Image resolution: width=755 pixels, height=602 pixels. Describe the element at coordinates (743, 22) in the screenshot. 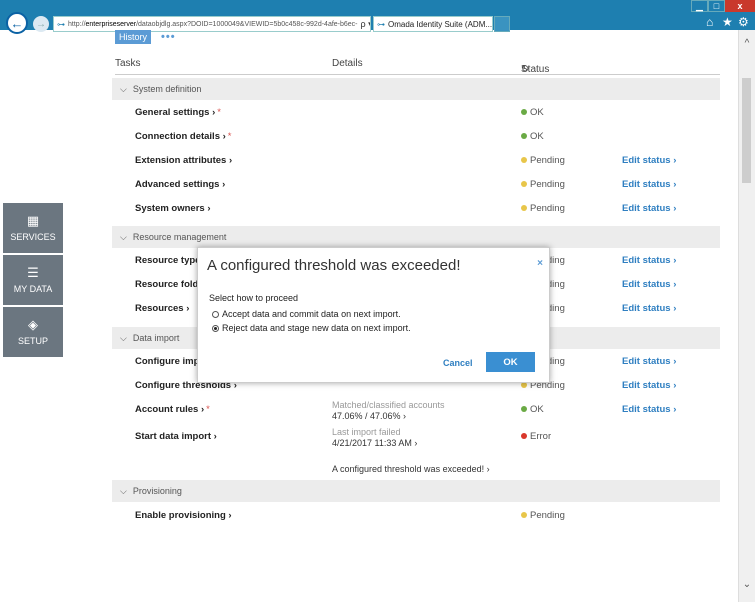

I see `settings-gear-icon: ⚙` at that location.